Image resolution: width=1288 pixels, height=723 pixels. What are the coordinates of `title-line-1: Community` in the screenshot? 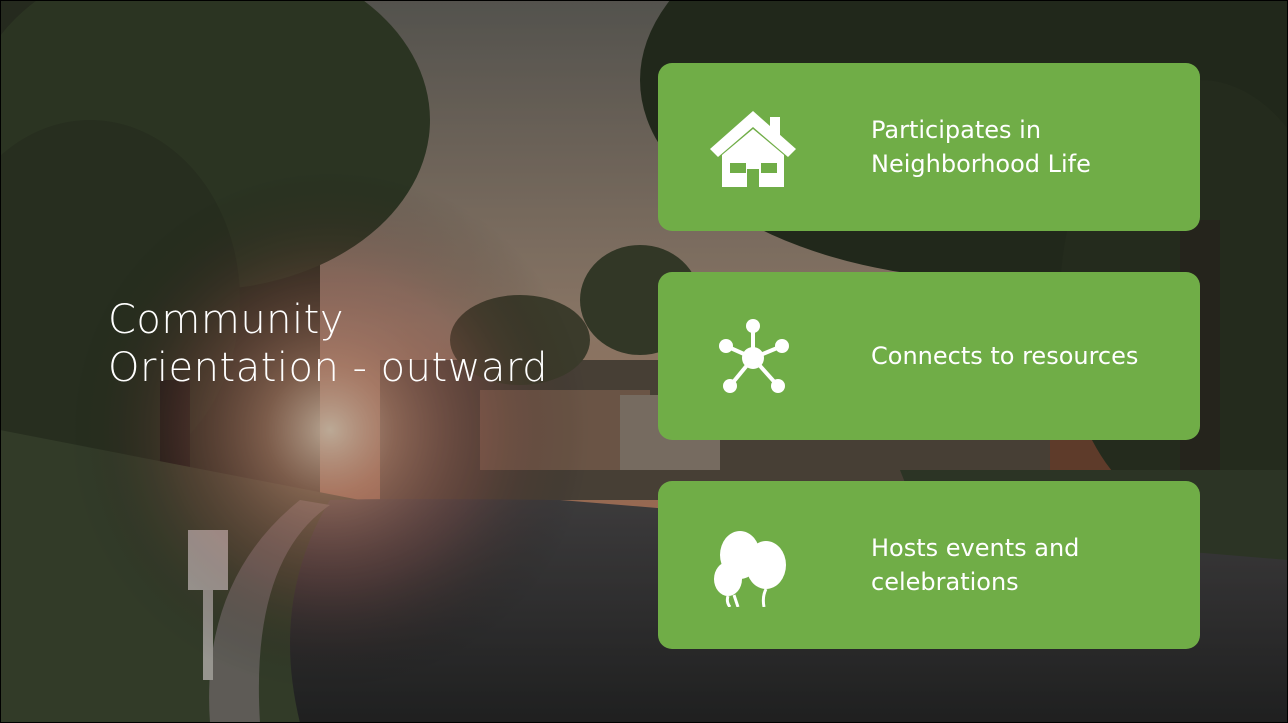 It's located at (226, 320).